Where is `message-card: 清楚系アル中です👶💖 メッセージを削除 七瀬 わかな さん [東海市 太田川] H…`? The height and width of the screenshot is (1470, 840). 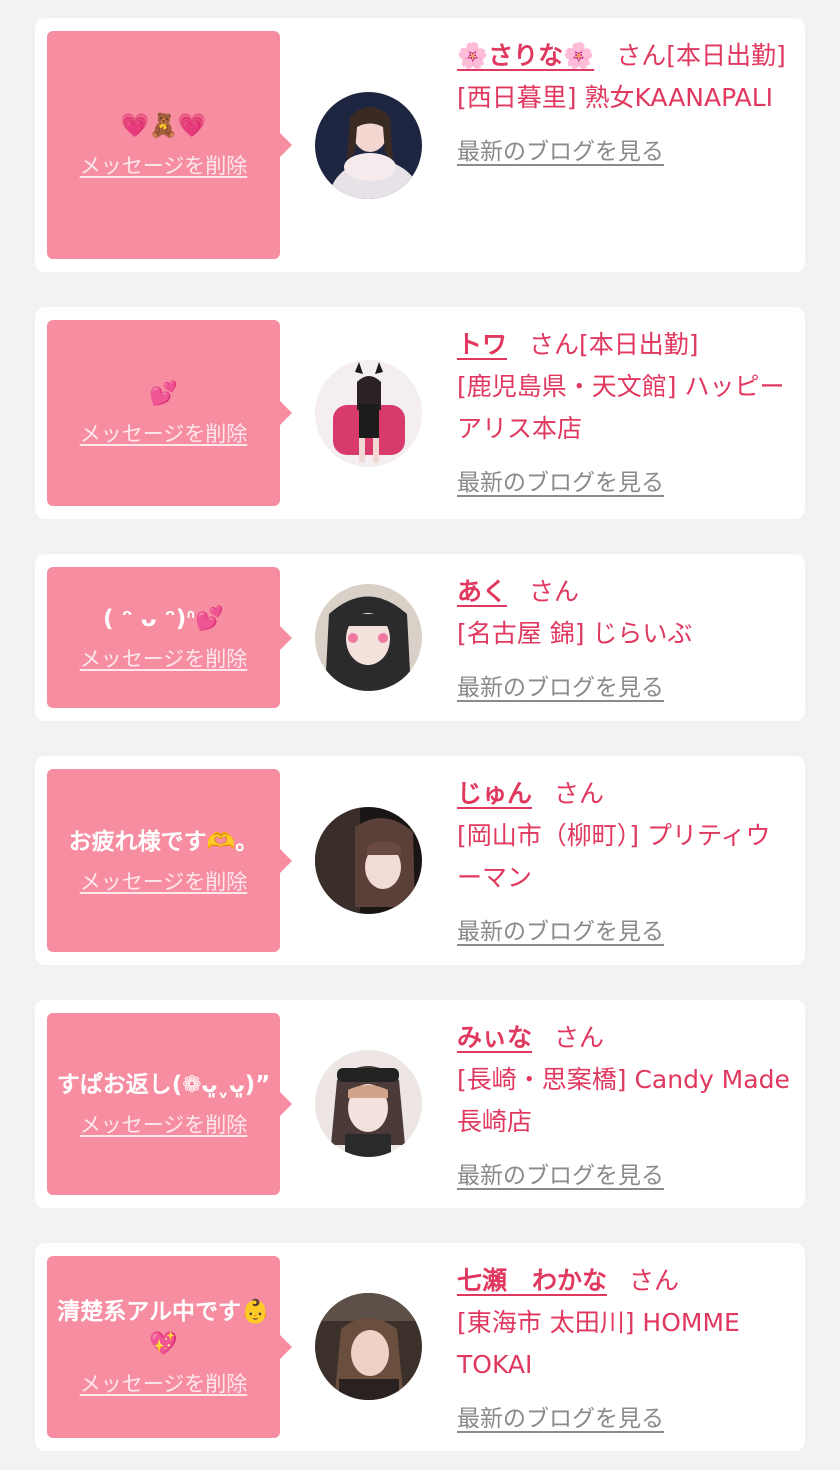
message-card: 清楚系アル中です👶💖 メッセージを削除 七瀬 わかな さん [東海市 太田川] H… is located at coordinates (420, 1347).